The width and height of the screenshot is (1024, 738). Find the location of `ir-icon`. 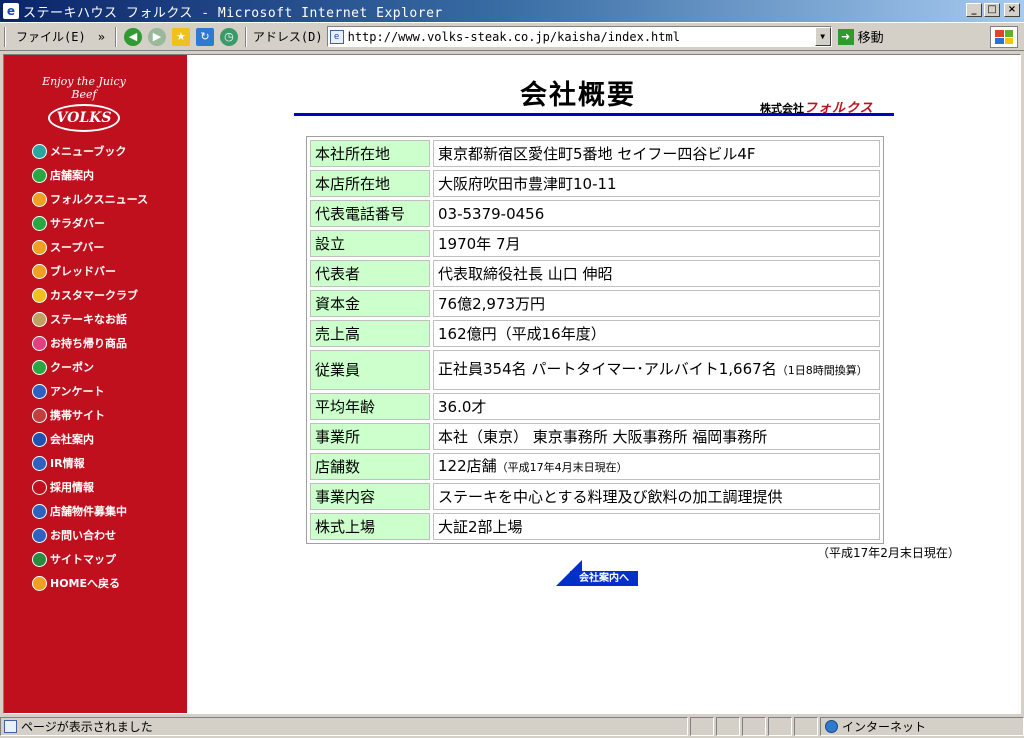

ir-icon is located at coordinates (39, 463).